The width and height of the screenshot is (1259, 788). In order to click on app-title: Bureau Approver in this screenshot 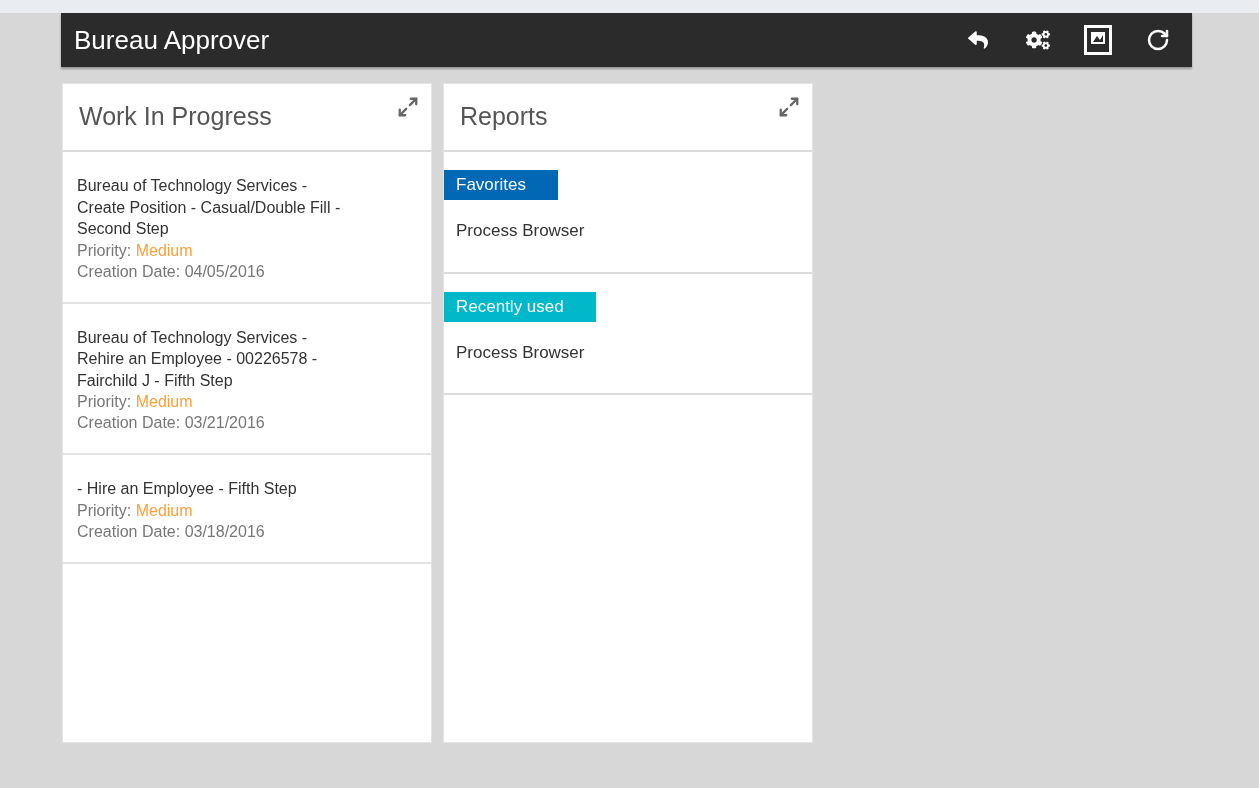, I will do `click(172, 40)`.